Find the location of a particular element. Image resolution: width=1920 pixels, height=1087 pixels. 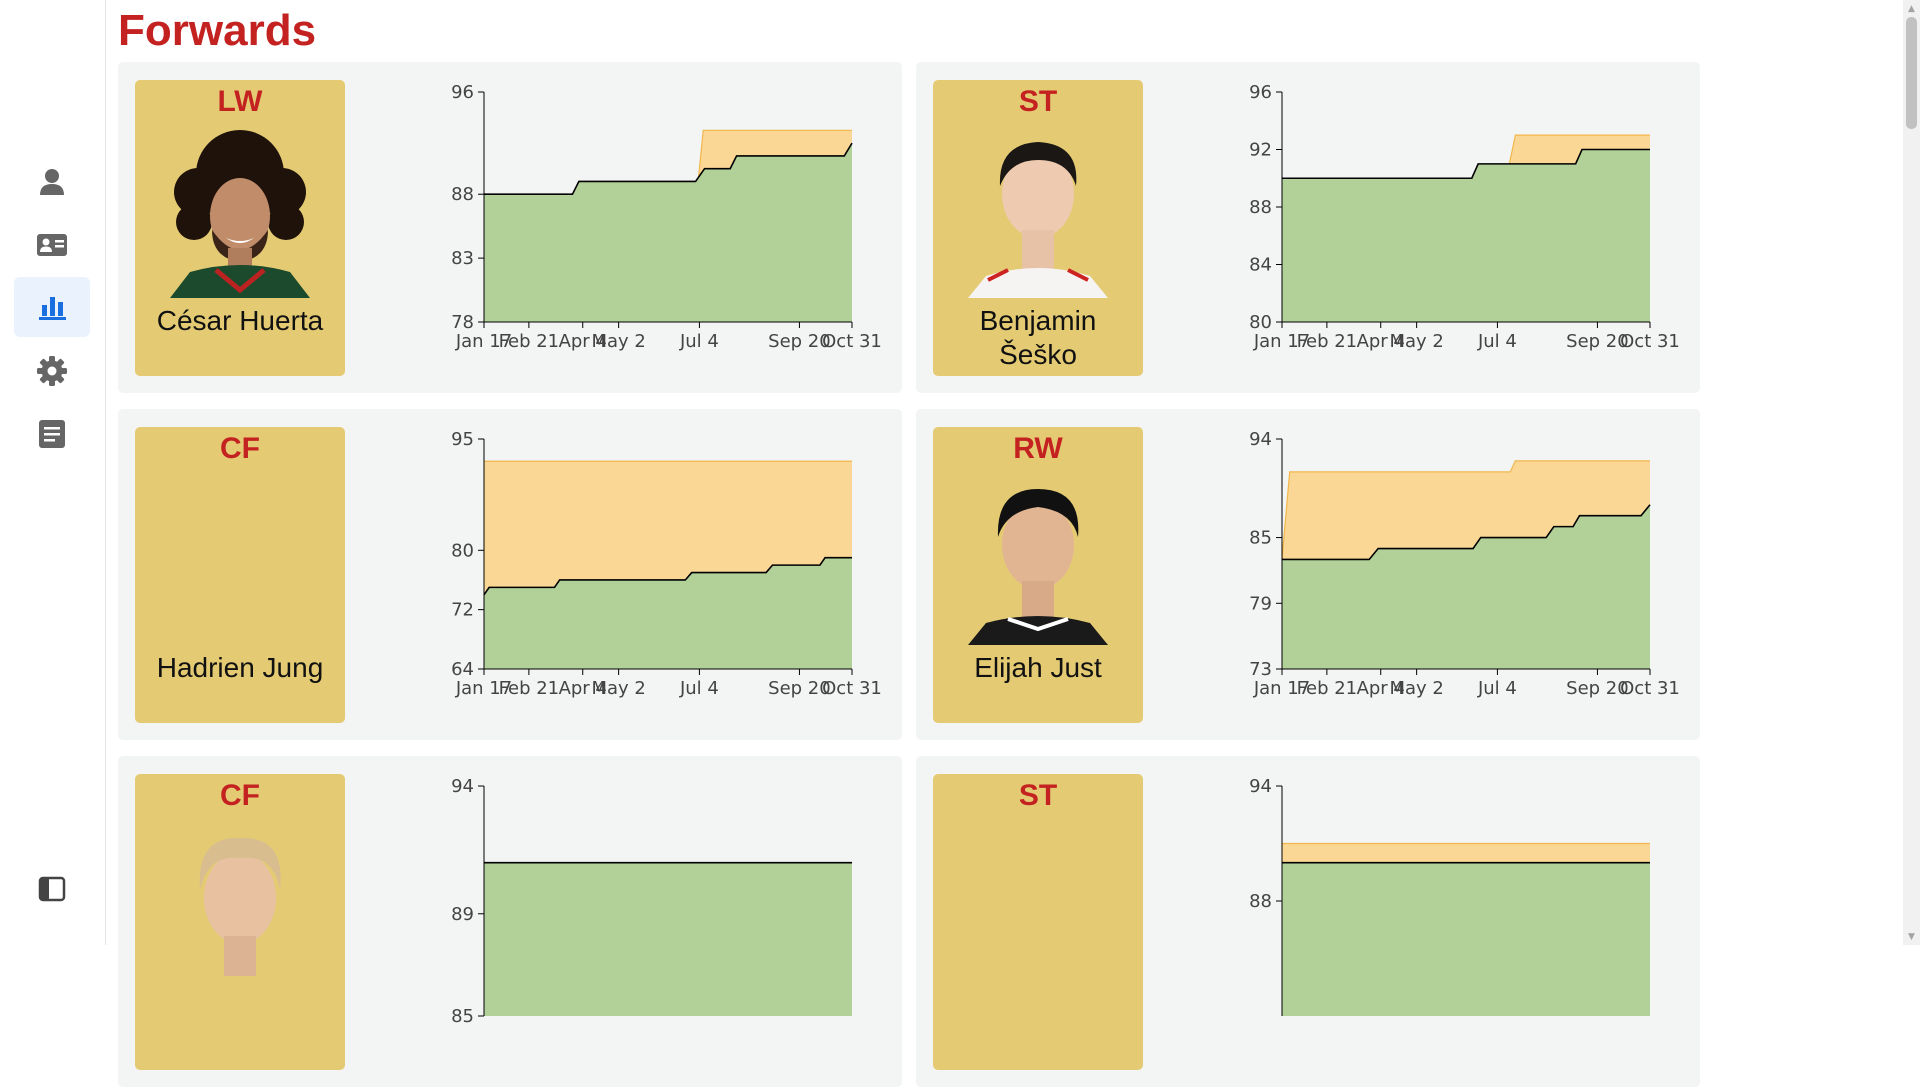

y-tick-label: 89 is located at coordinates (462, 914).